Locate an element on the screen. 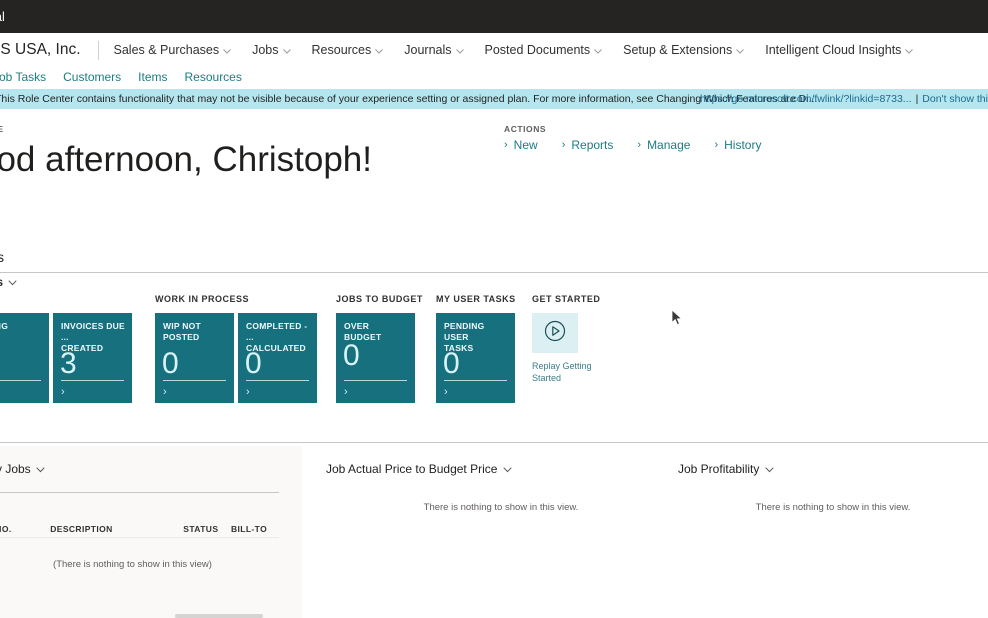 Image resolution: width=988 pixels, height=618 pixels. tile-pending-user-tasks: PENDING USER TASKS 0 › is located at coordinates (475, 358).